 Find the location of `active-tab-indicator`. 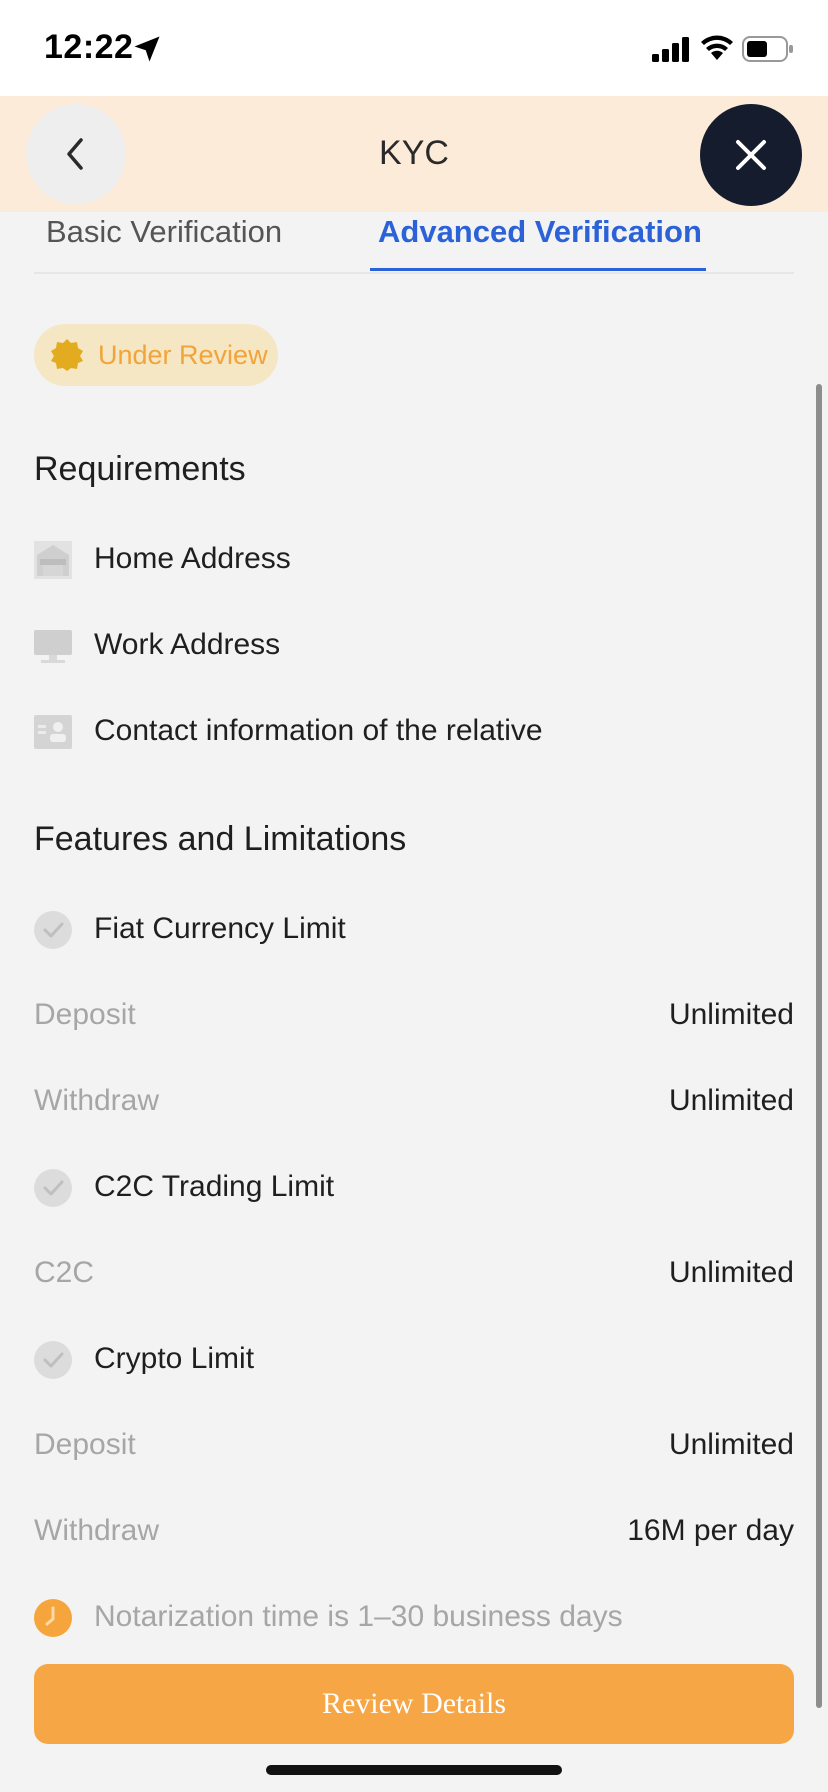

active-tab-indicator is located at coordinates (538, 269).